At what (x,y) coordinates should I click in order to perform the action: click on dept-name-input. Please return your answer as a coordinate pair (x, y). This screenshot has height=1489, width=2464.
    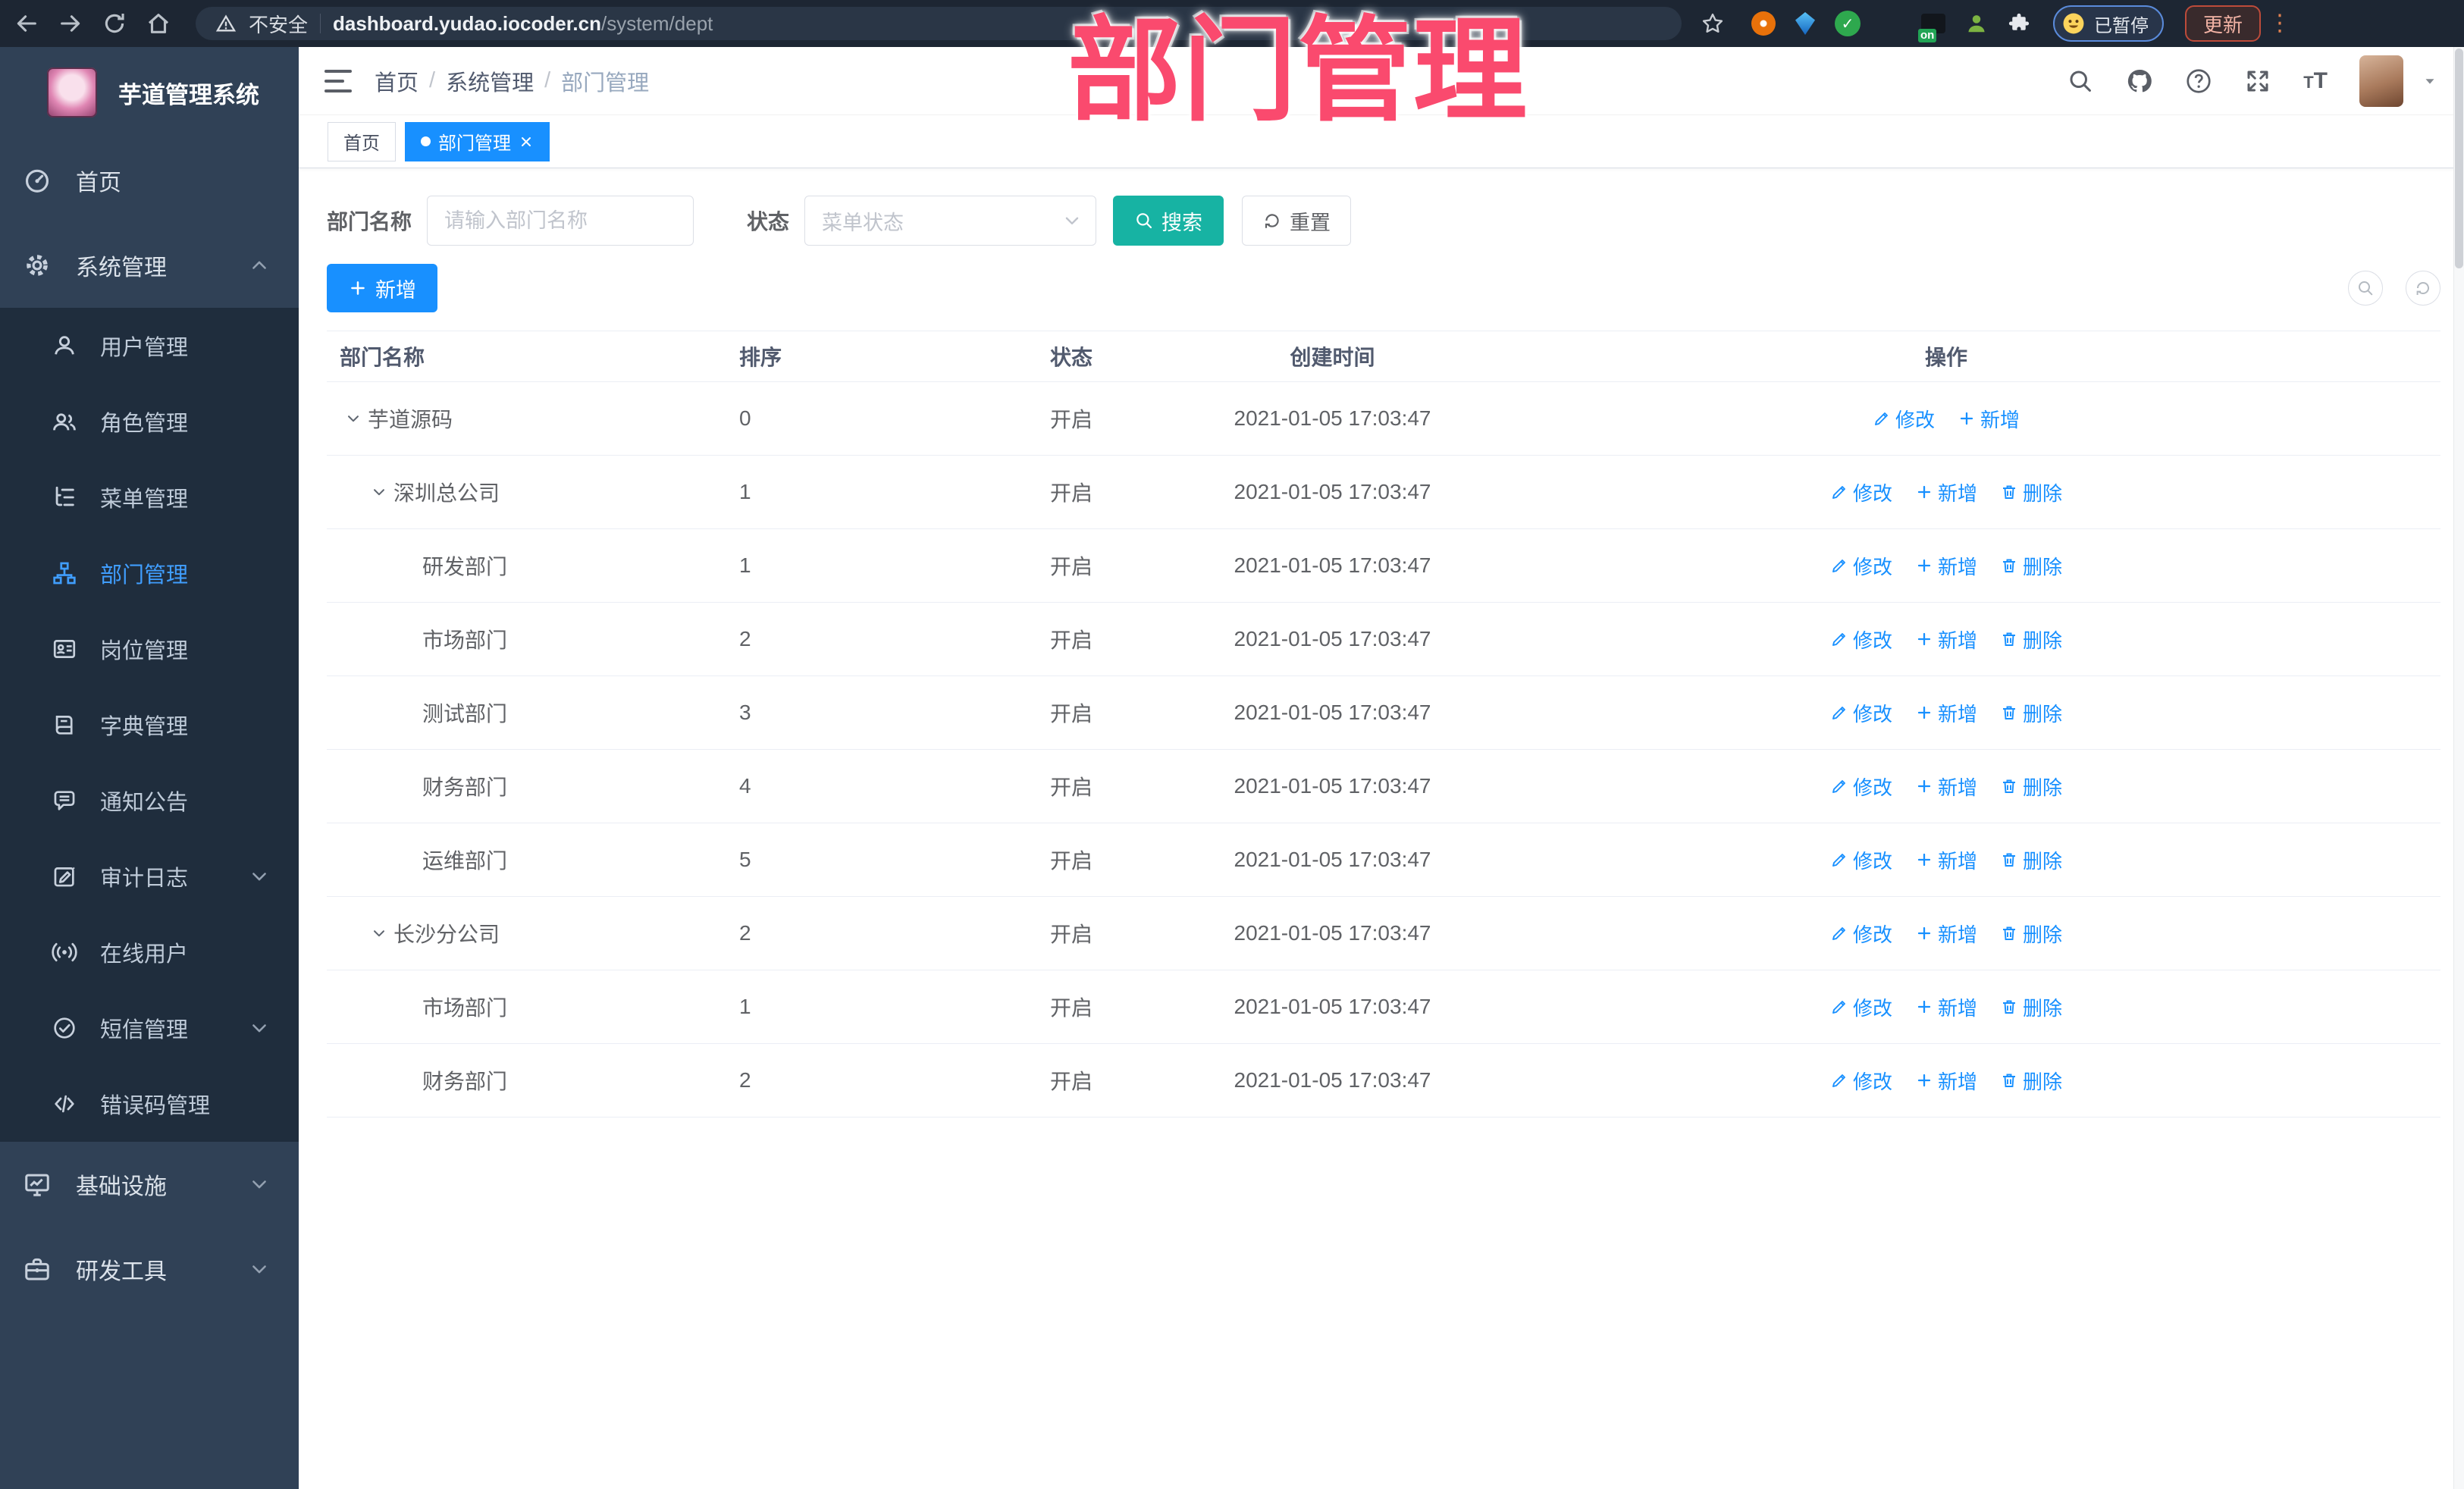
    Looking at the image, I should click on (560, 221).